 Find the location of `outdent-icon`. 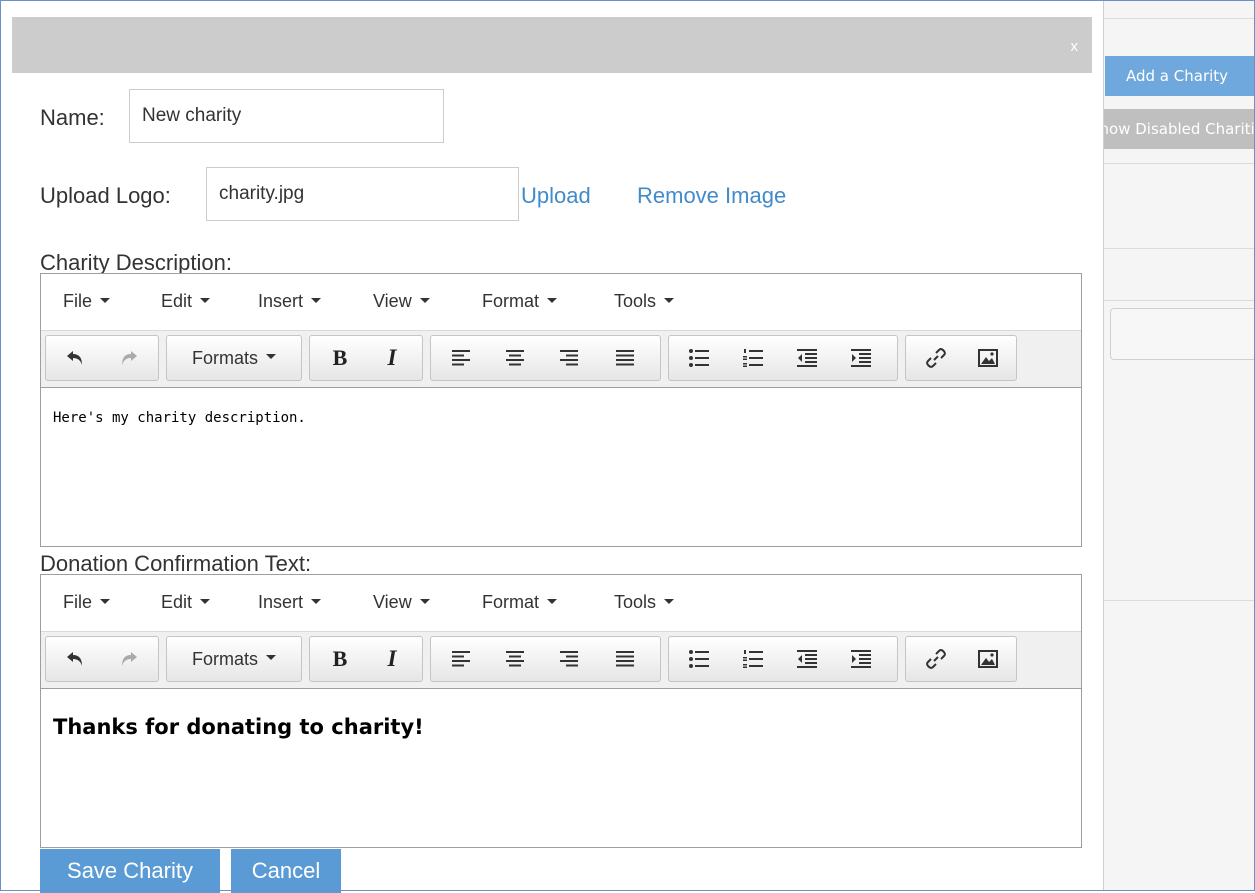

outdent-icon is located at coordinates (807, 659).